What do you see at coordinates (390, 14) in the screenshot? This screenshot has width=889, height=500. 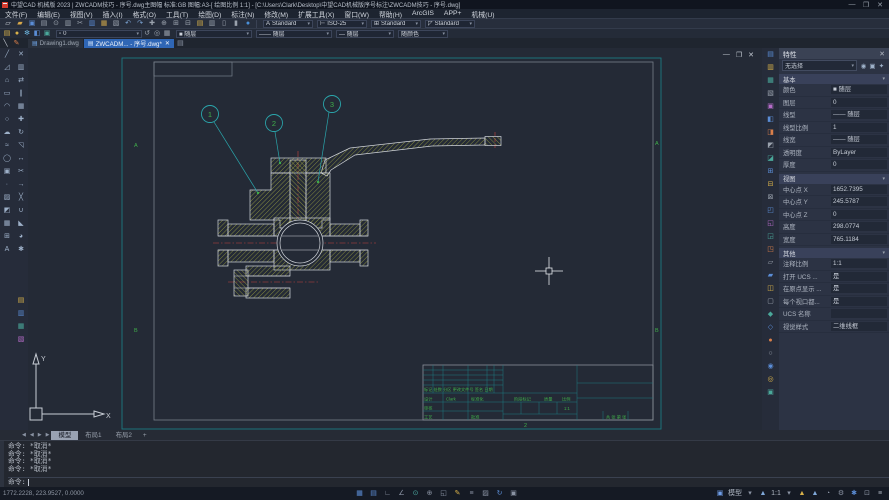 I see `menu-item: 帮助(H)` at bounding box center [390, 14].